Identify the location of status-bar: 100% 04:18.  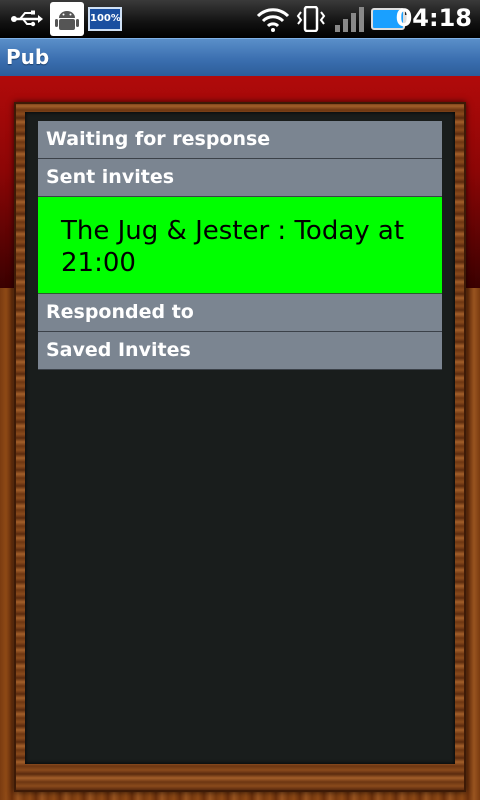
(240, 19).